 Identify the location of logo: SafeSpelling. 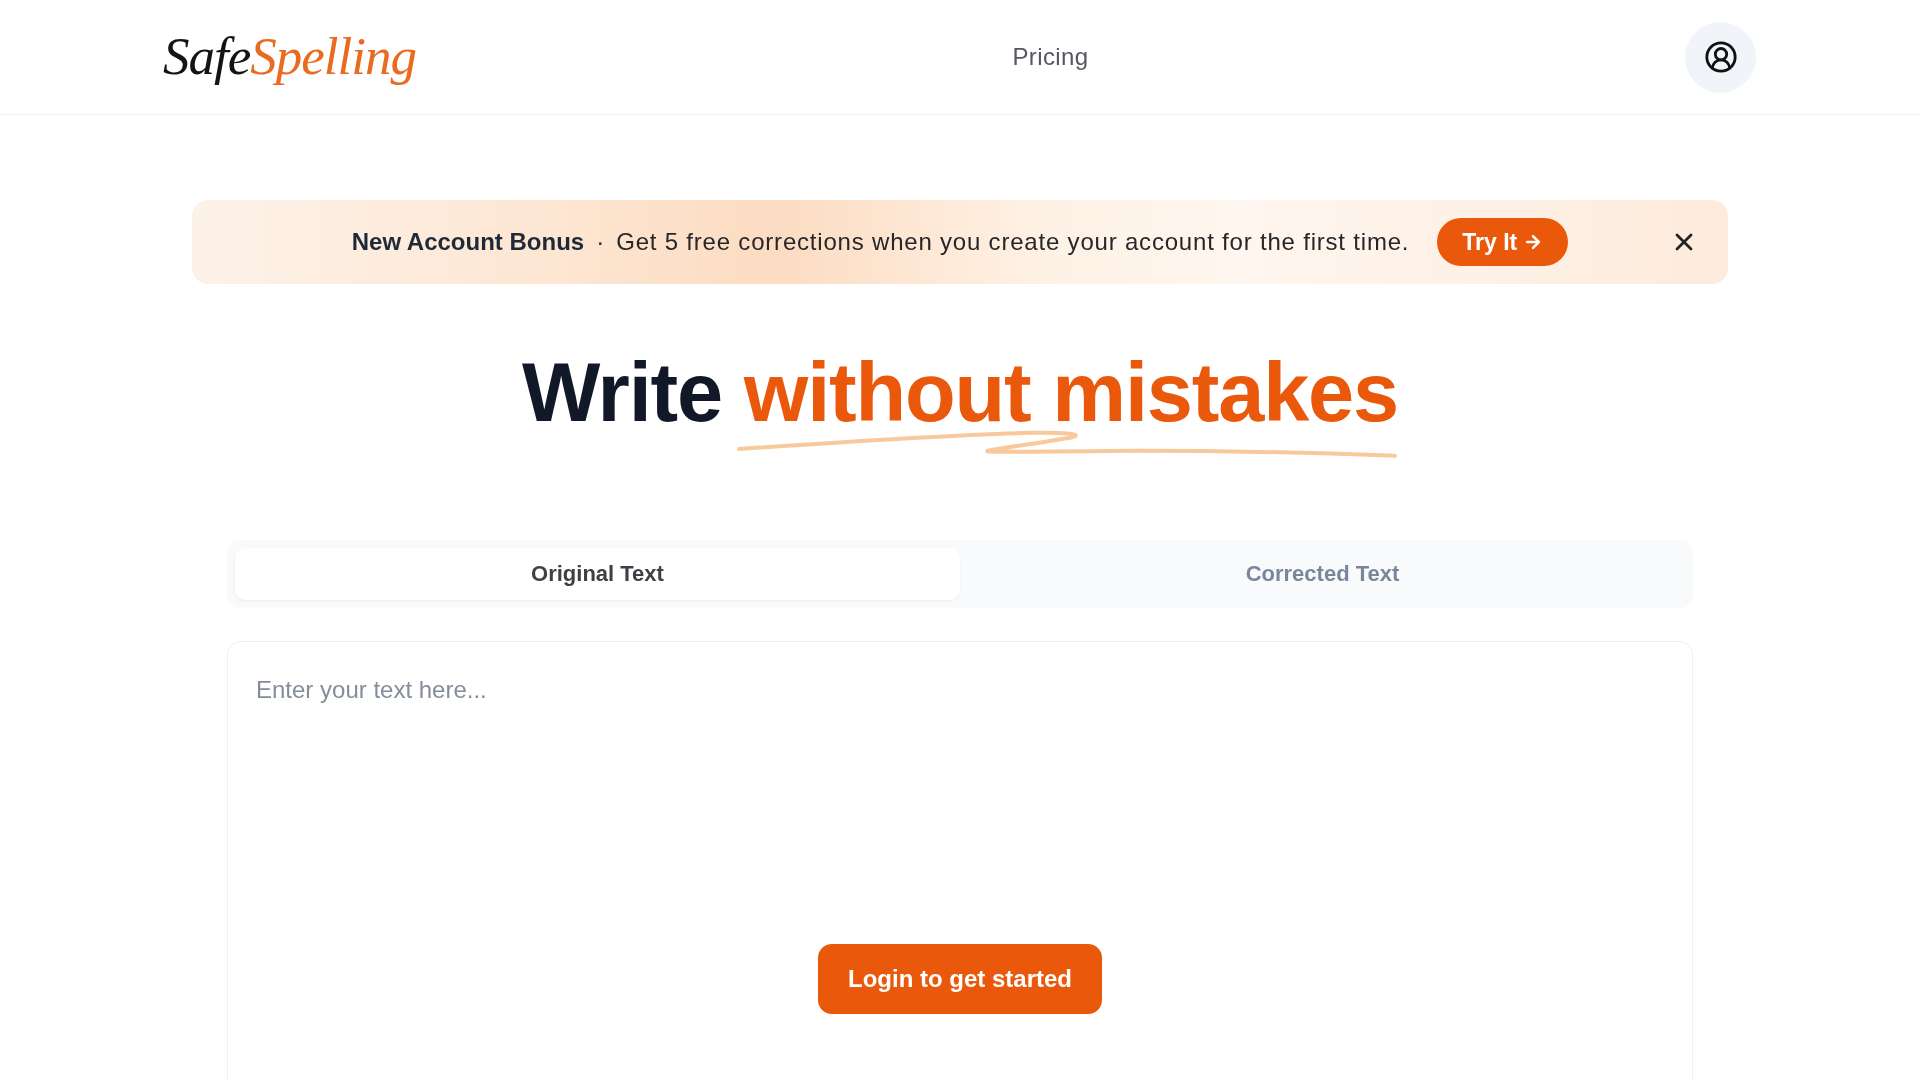
(289, 57).